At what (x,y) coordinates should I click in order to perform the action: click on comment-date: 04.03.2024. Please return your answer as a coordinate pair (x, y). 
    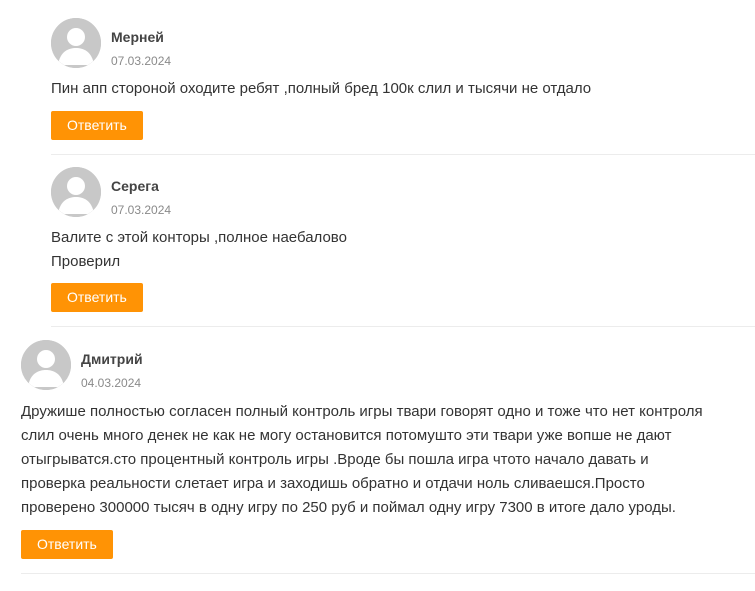
    Looking at the image, I should click on (111, 383).